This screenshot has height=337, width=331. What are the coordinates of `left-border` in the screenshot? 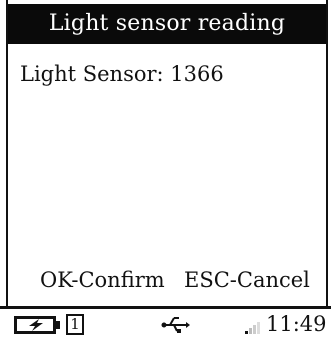 It's located at (7, 159).